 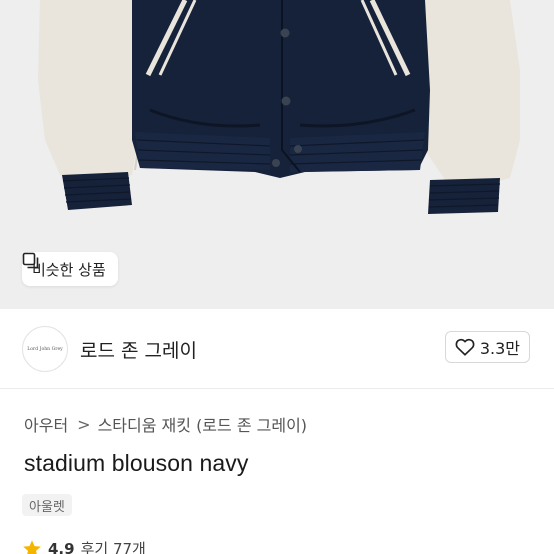 I want to click on breadcrumb-item-outerwear: 아우터, so click(x=46, y=424).